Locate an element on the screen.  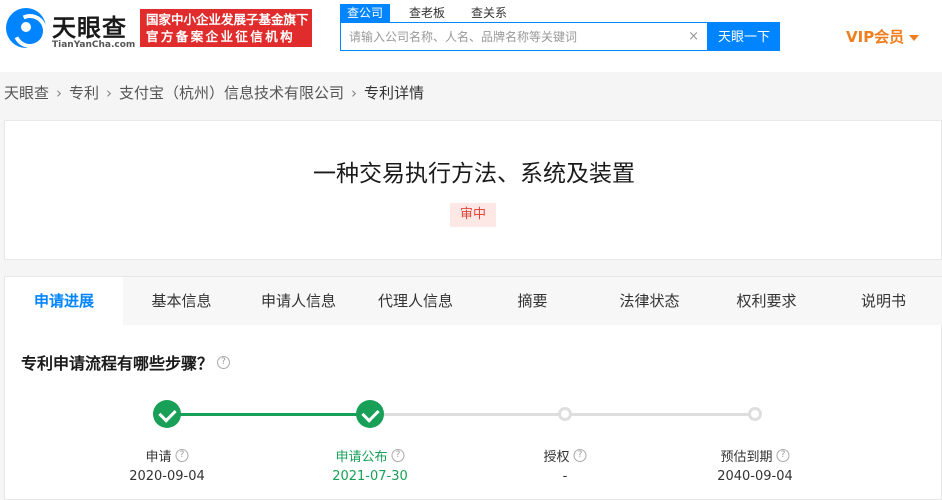
tianyancha-logo: 天眼查 TianYanCha.com is located at coordinates (71, 30).